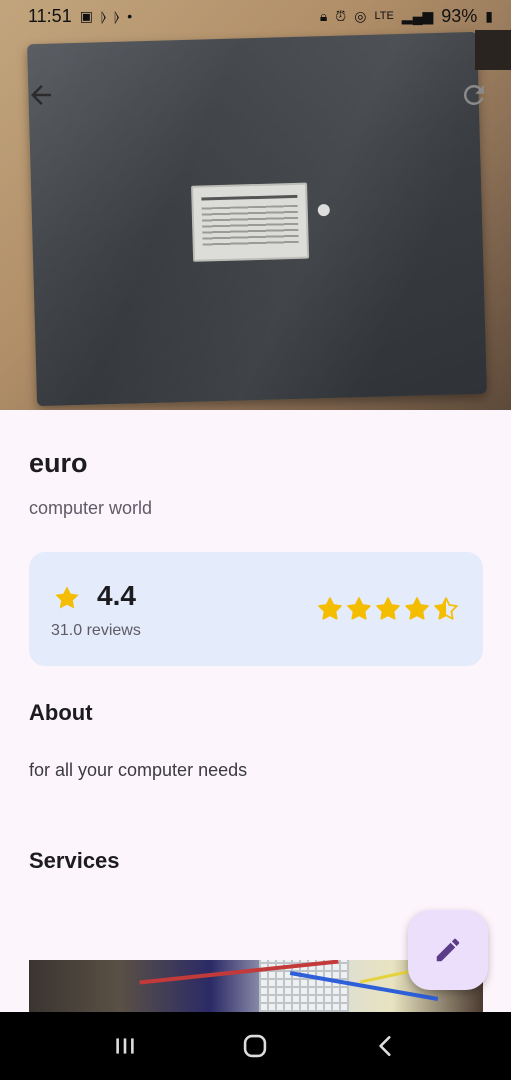  I want to click on rating-value: 4.4, so click(116, 595).